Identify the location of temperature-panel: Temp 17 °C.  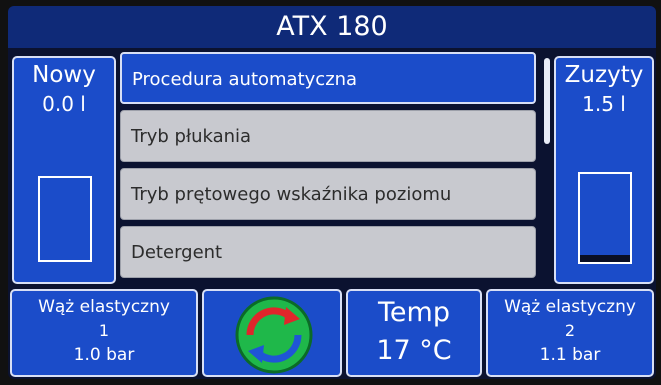
(414, 333).